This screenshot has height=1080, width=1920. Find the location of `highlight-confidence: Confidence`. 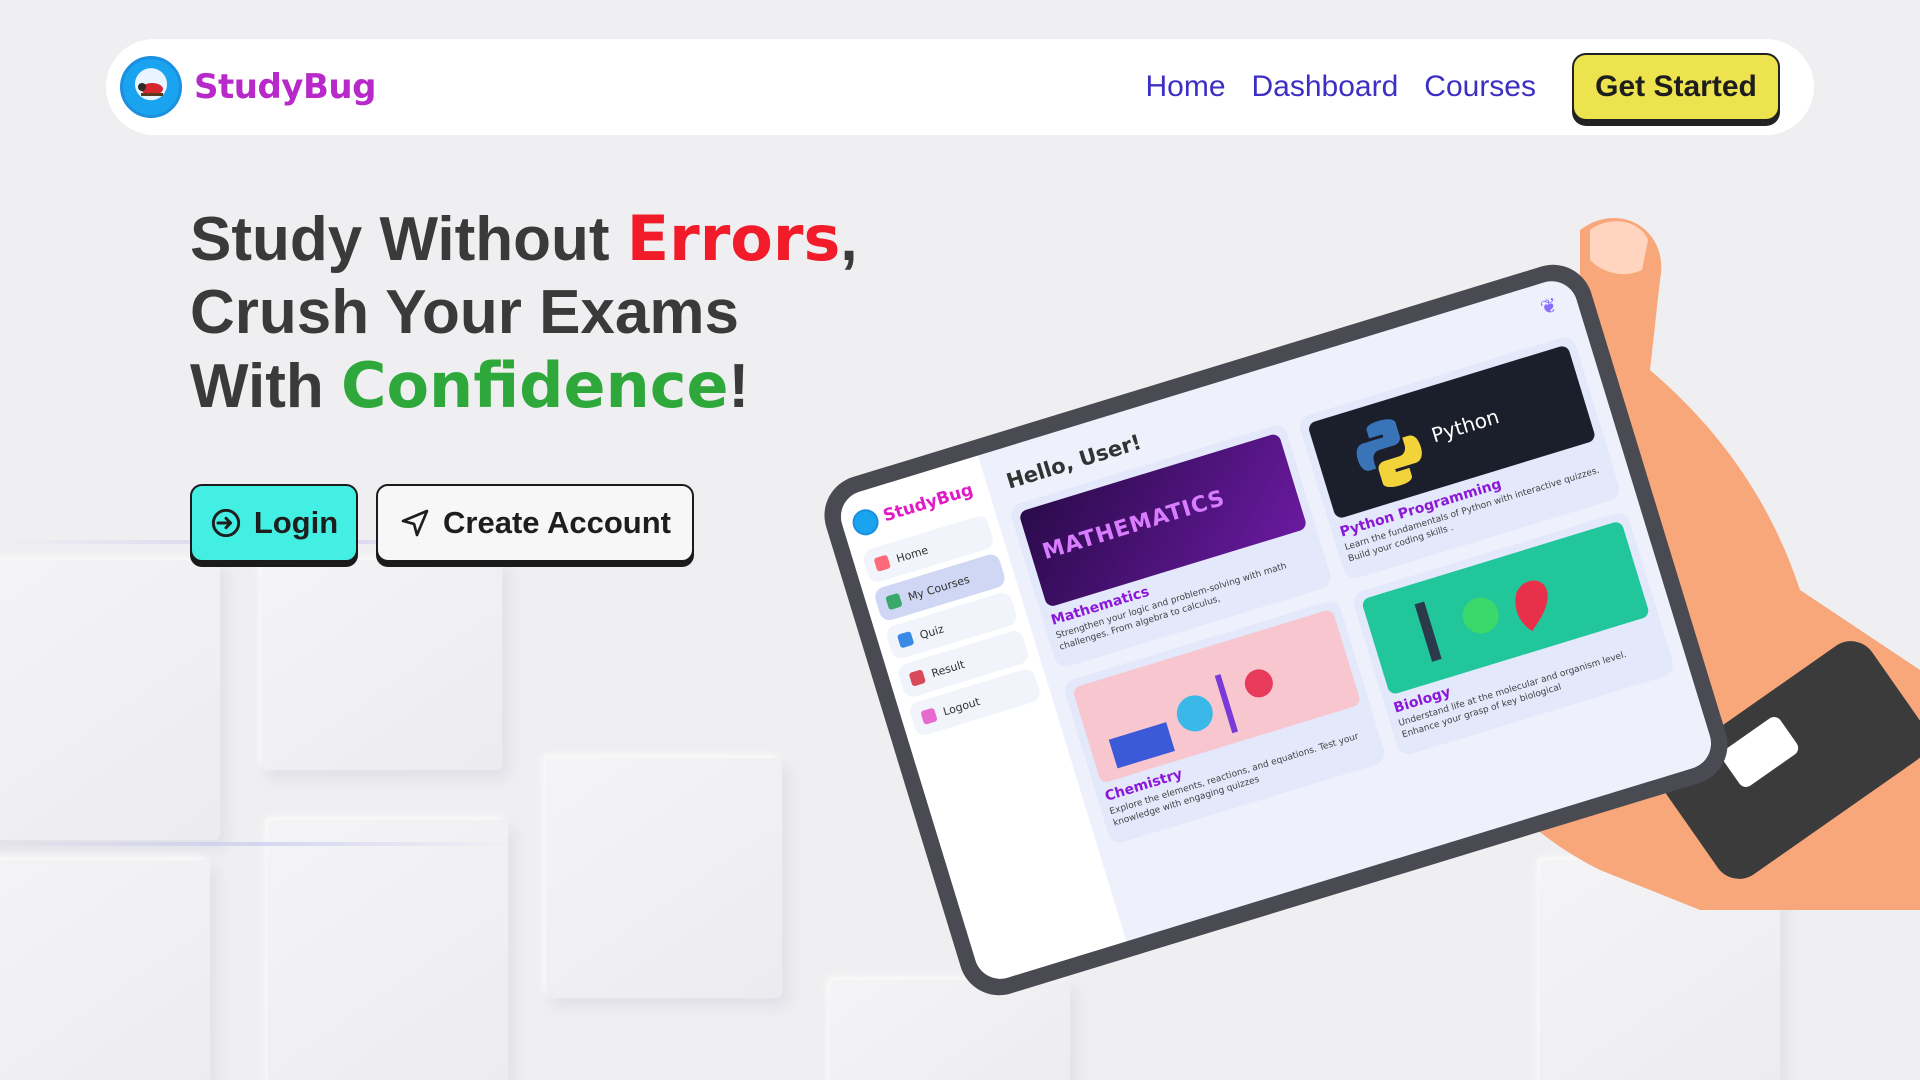

highlight-confidence: Confidence is located at coordinates (534, 385).